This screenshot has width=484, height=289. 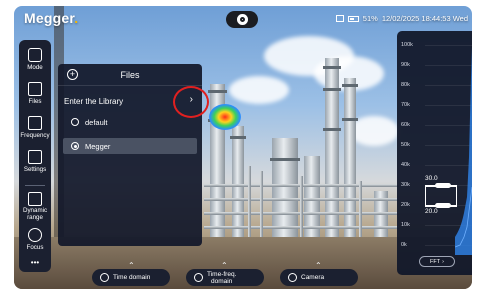 What do you see at coordinates (35, 123) in the screenshot?
I see `frequency-wave-icon` at bounding box center [35, 123].